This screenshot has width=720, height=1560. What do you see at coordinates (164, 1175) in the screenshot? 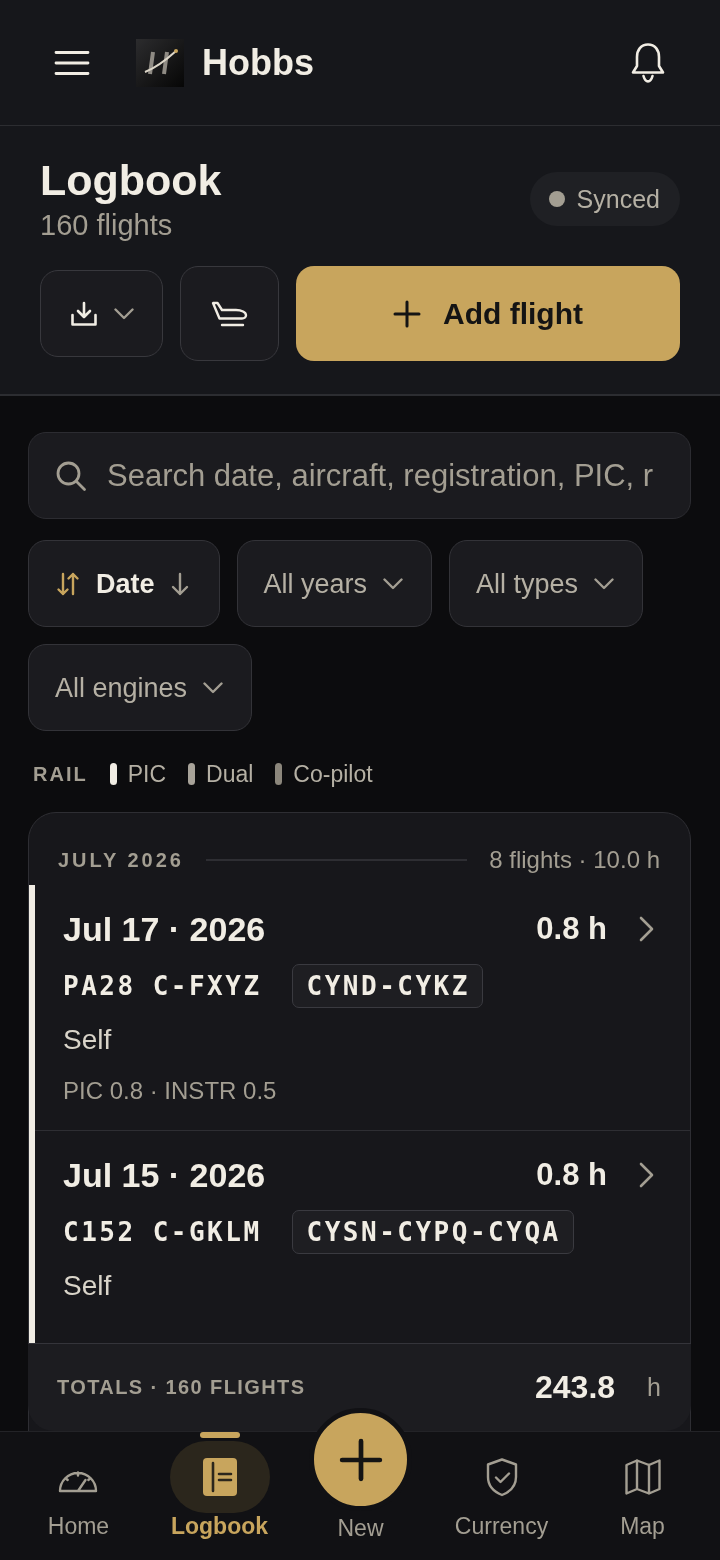
I see `flight-date: Jul 15 · 2026` at bounding box center [164, 1175].